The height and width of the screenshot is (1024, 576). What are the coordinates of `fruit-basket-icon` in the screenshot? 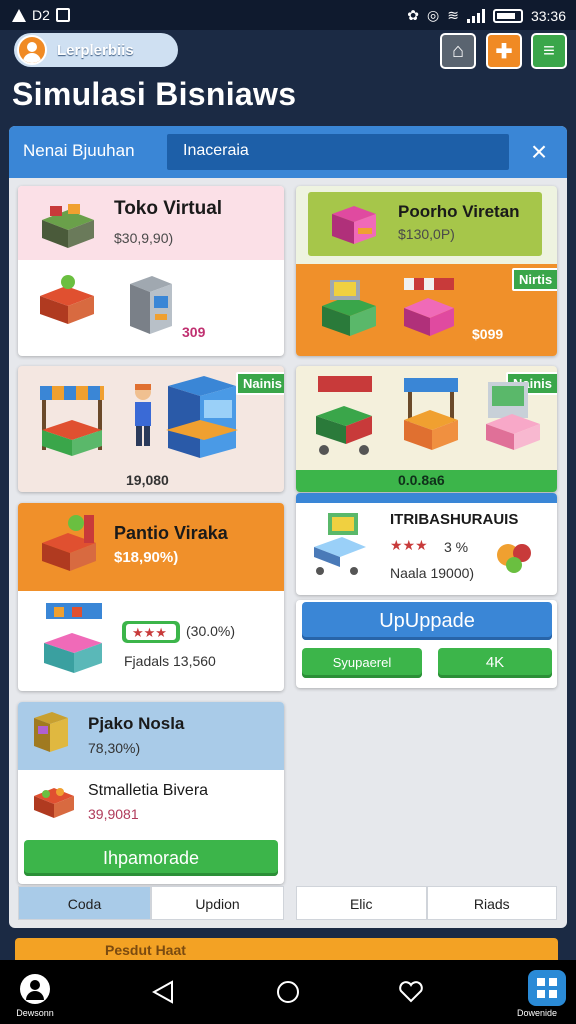 It's located at (514, 558).